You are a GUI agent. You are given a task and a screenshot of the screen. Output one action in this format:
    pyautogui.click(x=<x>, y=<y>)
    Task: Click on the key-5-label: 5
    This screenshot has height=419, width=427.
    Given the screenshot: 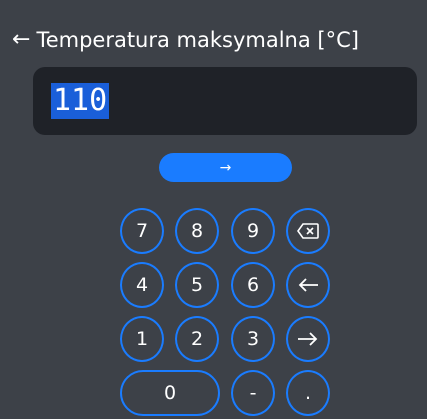 What is the action you would take?
    pyautogui.click(x=197, y=285)
    